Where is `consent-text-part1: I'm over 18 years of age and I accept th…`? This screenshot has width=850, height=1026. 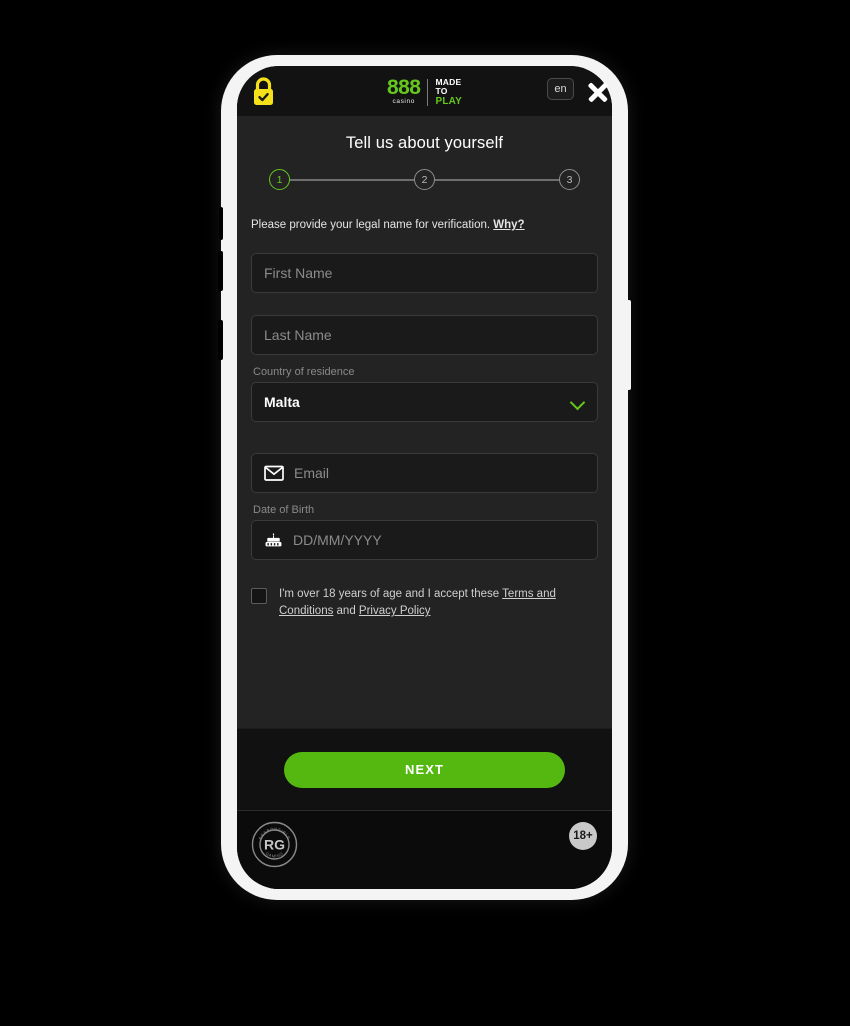 consent-text-part1: I'm over 18 years of age and I accept th… is located at coordinates (391, 594).